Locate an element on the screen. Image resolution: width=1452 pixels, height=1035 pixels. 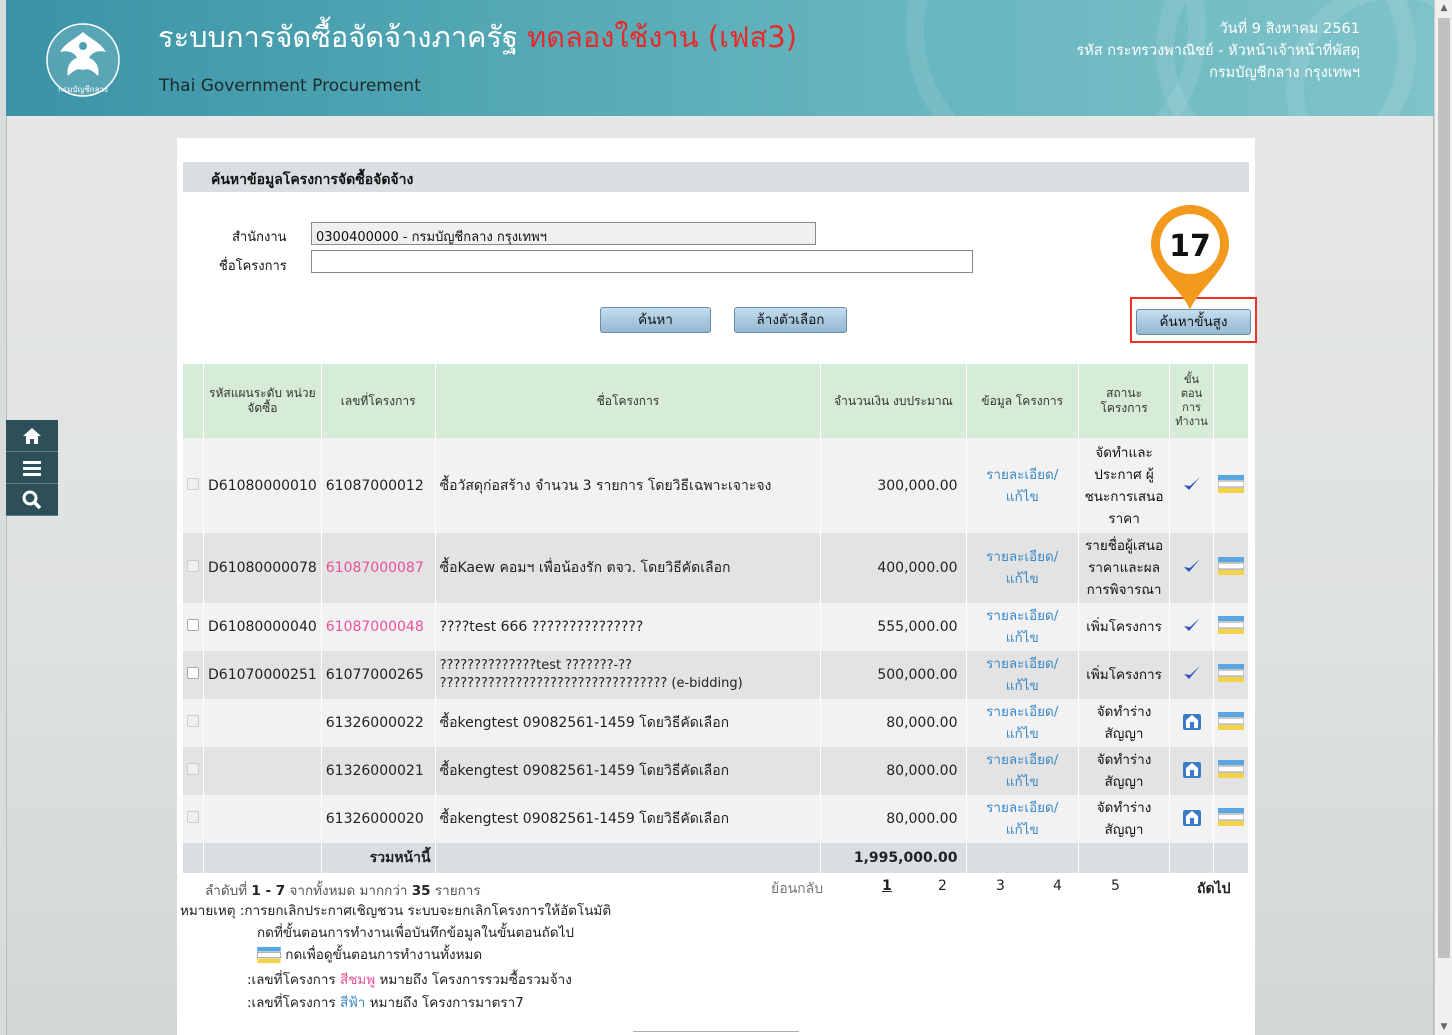
garuda-logo-icon: กรมบัญชีกลาง is located at coordinates (83, 60).